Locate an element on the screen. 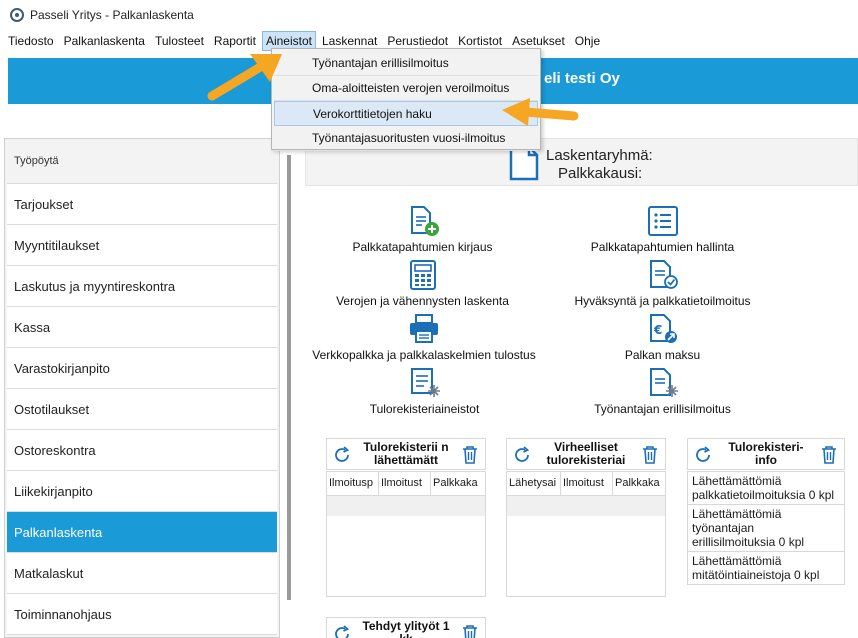 Image resolution: width=858 pixels, height=638 pixels. panel-title: Tulorekisterii n lähettämätt is located at coordinates (406, 453).